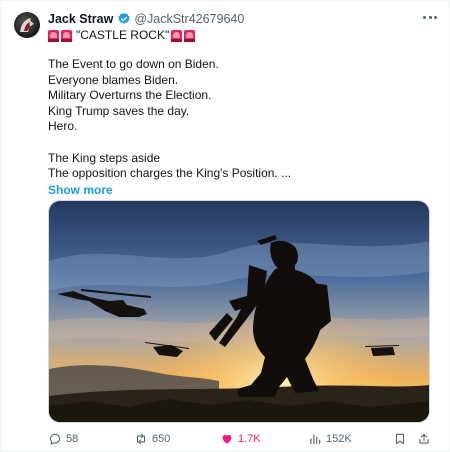 The height and width of the screenshot is (452, 450). Describe the element at coordinates (119, 110) in the screenshot. I see `tweet-line: King Trump saves the day.` at that location.